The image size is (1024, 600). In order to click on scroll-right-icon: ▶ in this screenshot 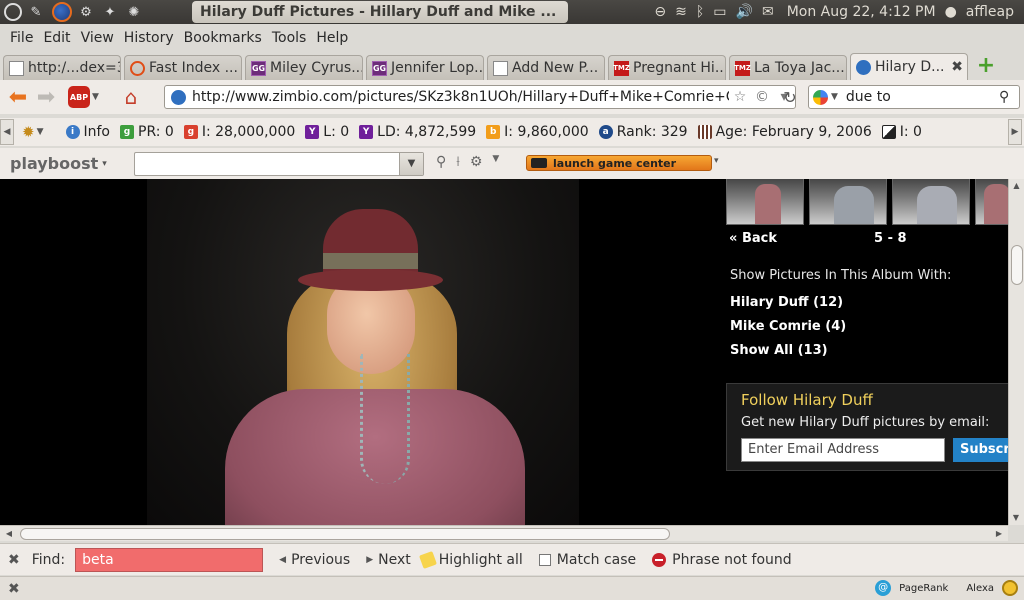, I will do `click(999, 534)`.